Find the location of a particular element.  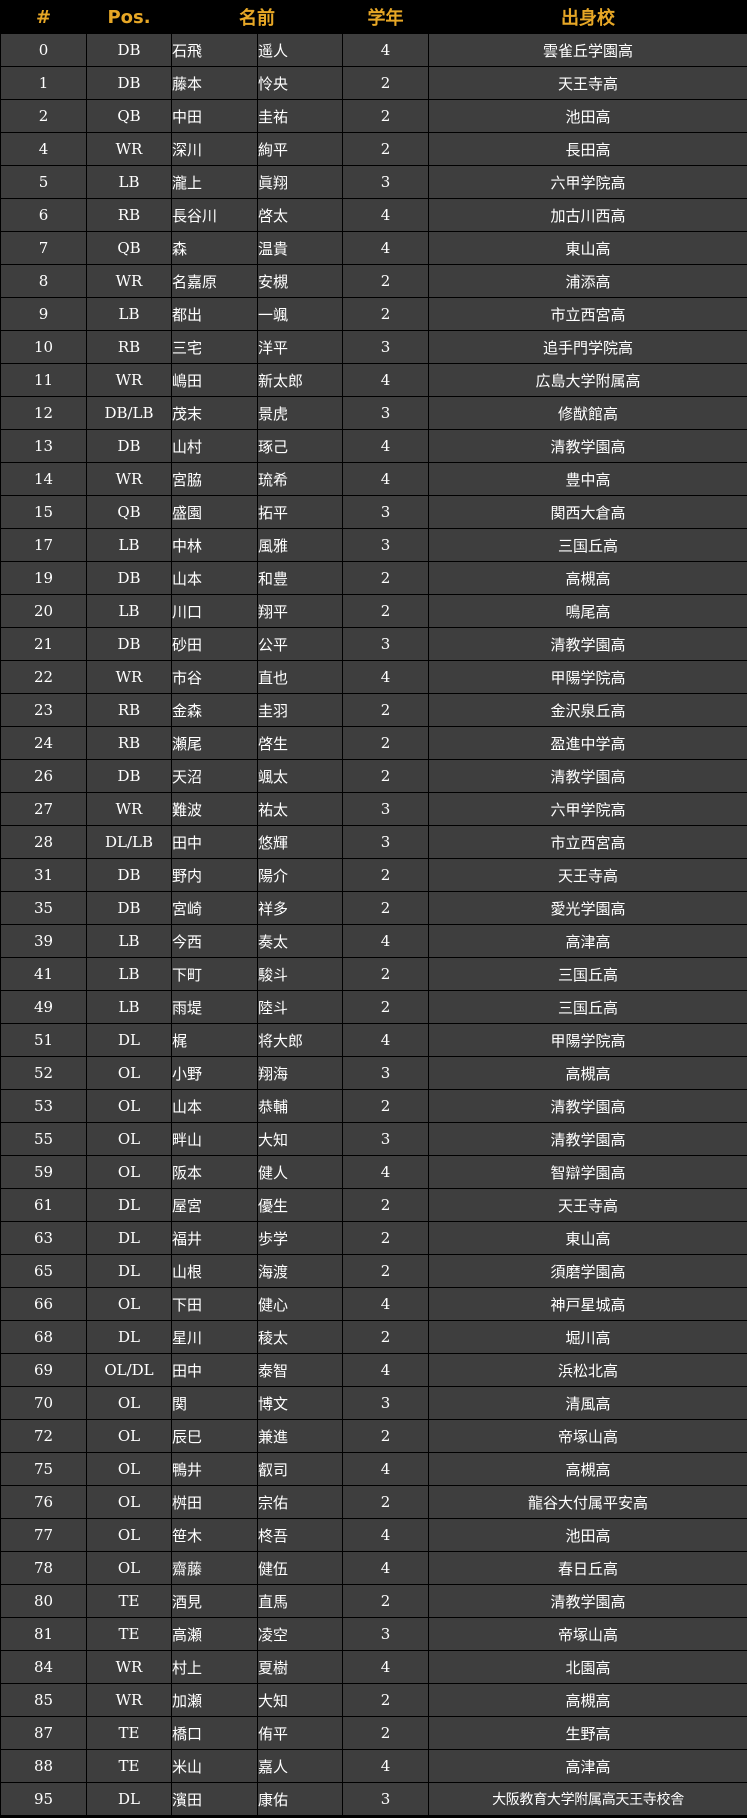

table-row: 27 WR 難波 祐太 3 六甲学院高 is located at coordinates (373, 809).